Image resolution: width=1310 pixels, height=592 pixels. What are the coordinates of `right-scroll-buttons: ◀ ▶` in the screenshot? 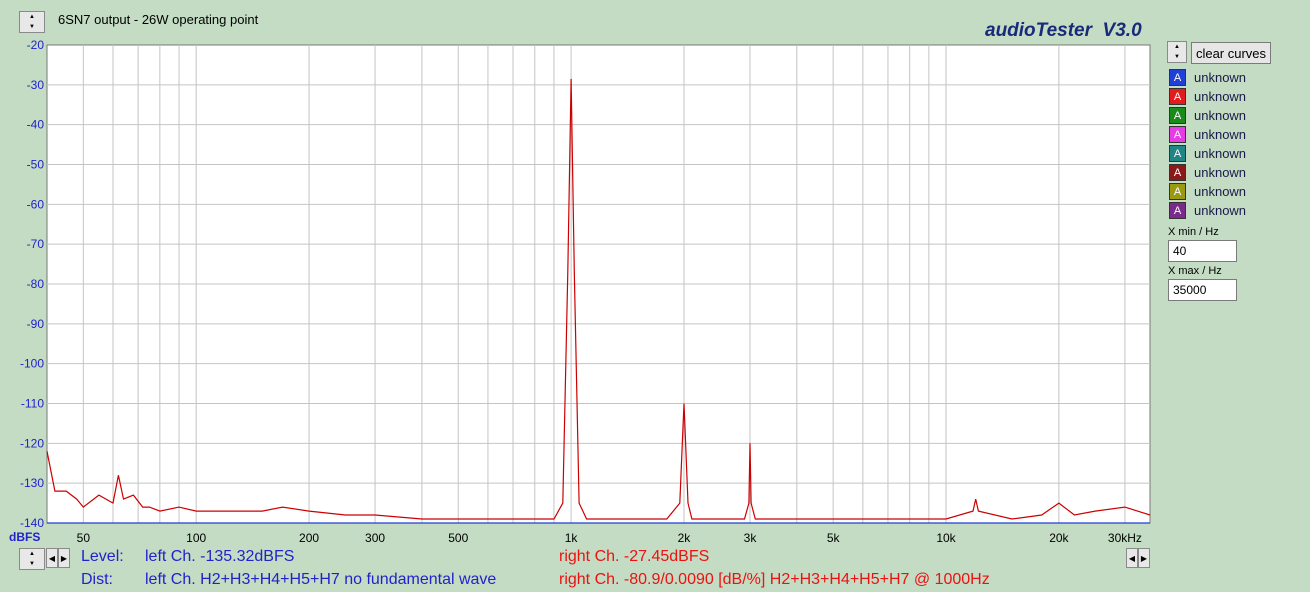 It's located at (1138, 558).